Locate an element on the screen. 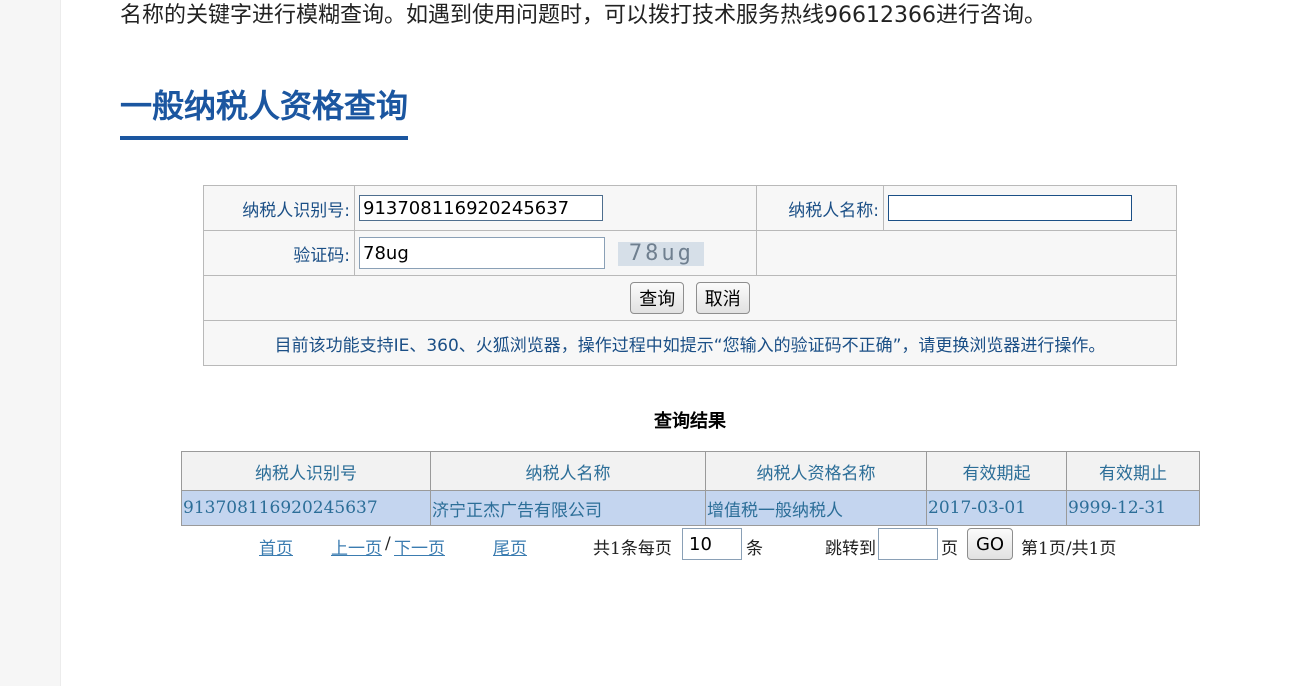  cancel-button: 取消 is located at coordinates (722, 298).